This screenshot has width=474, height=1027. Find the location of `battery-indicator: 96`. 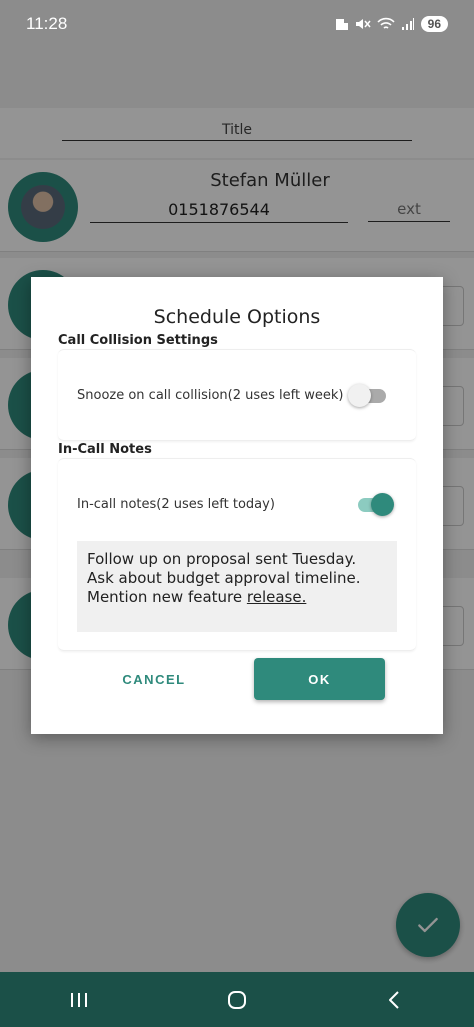

battery-indicator: 96 is located at coordinates (434, 24).